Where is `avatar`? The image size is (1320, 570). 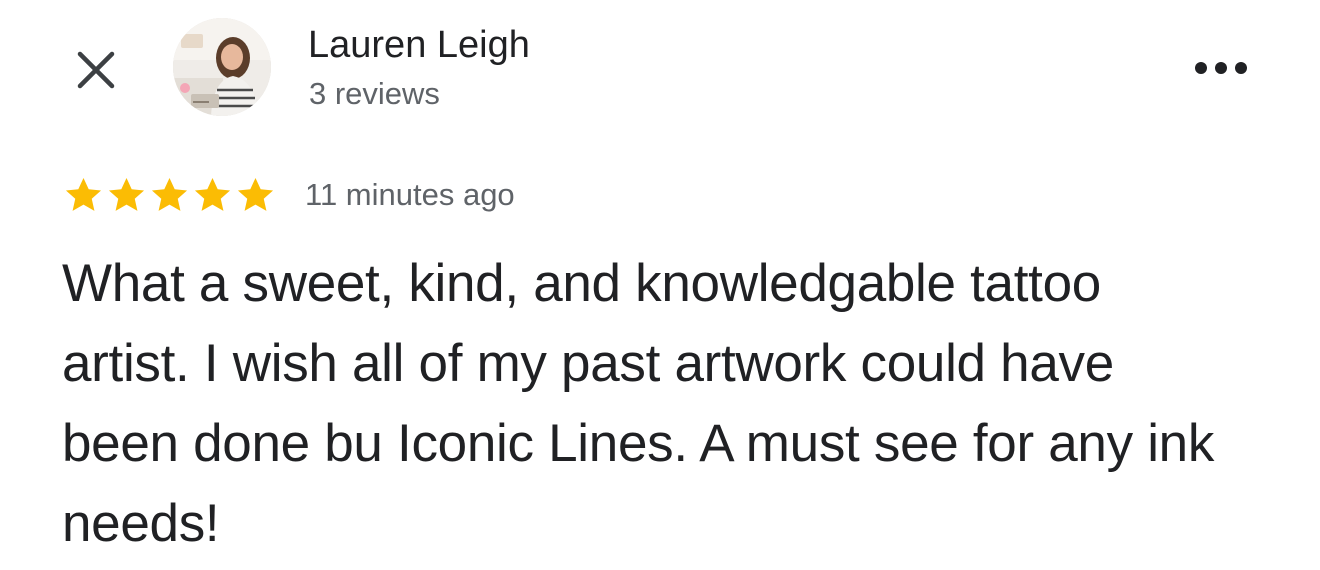
avatar is located at coordinates (222, 67).